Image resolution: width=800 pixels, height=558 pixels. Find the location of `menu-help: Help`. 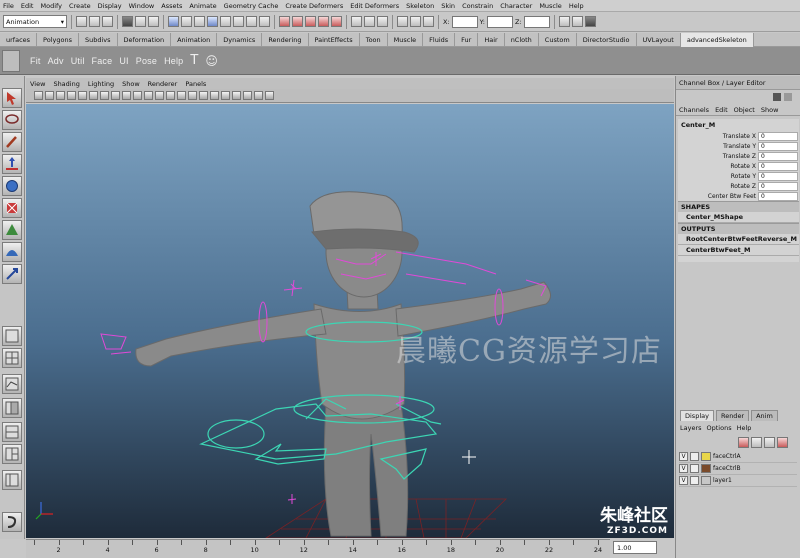

menu-help: Help is located at coordinates (576, 6).